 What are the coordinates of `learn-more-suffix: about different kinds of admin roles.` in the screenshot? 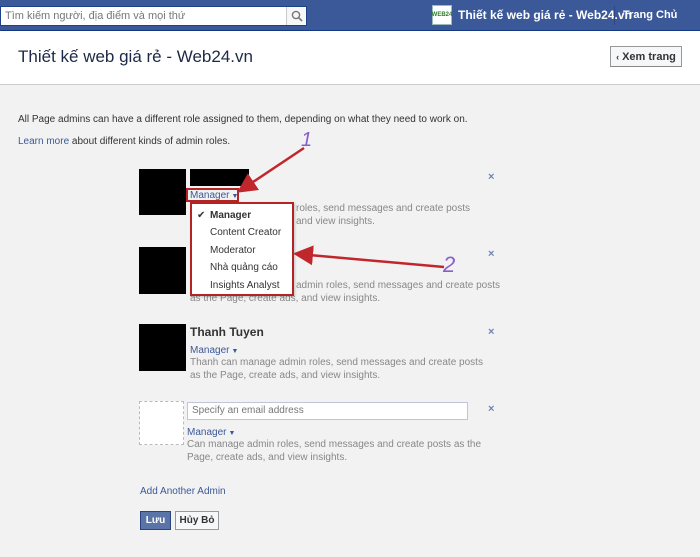 It's located at (150, 141).